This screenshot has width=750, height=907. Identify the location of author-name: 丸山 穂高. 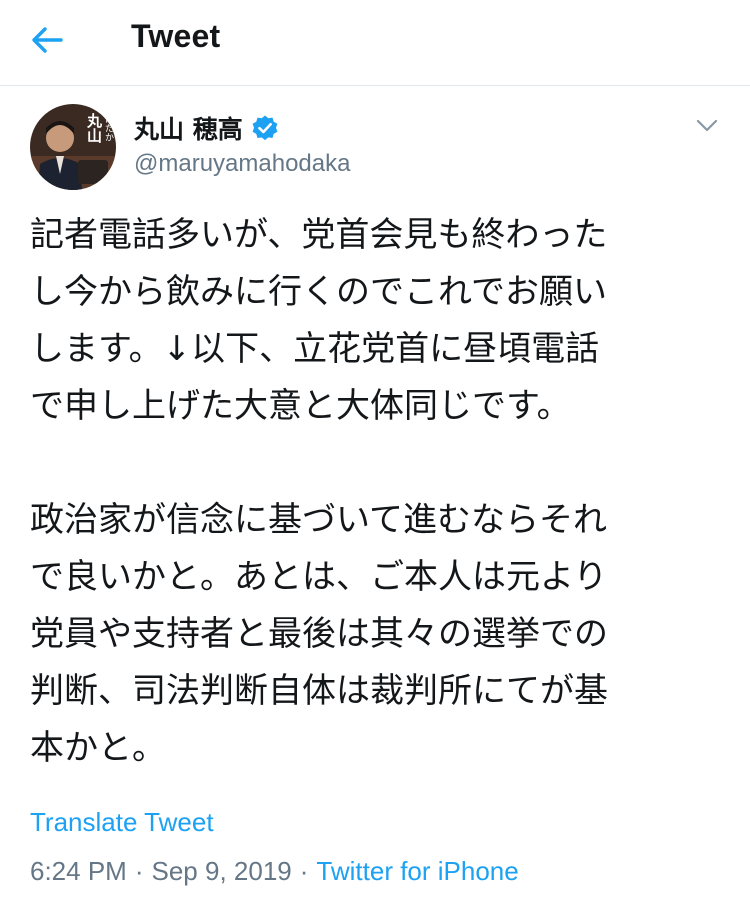
(188, 128).